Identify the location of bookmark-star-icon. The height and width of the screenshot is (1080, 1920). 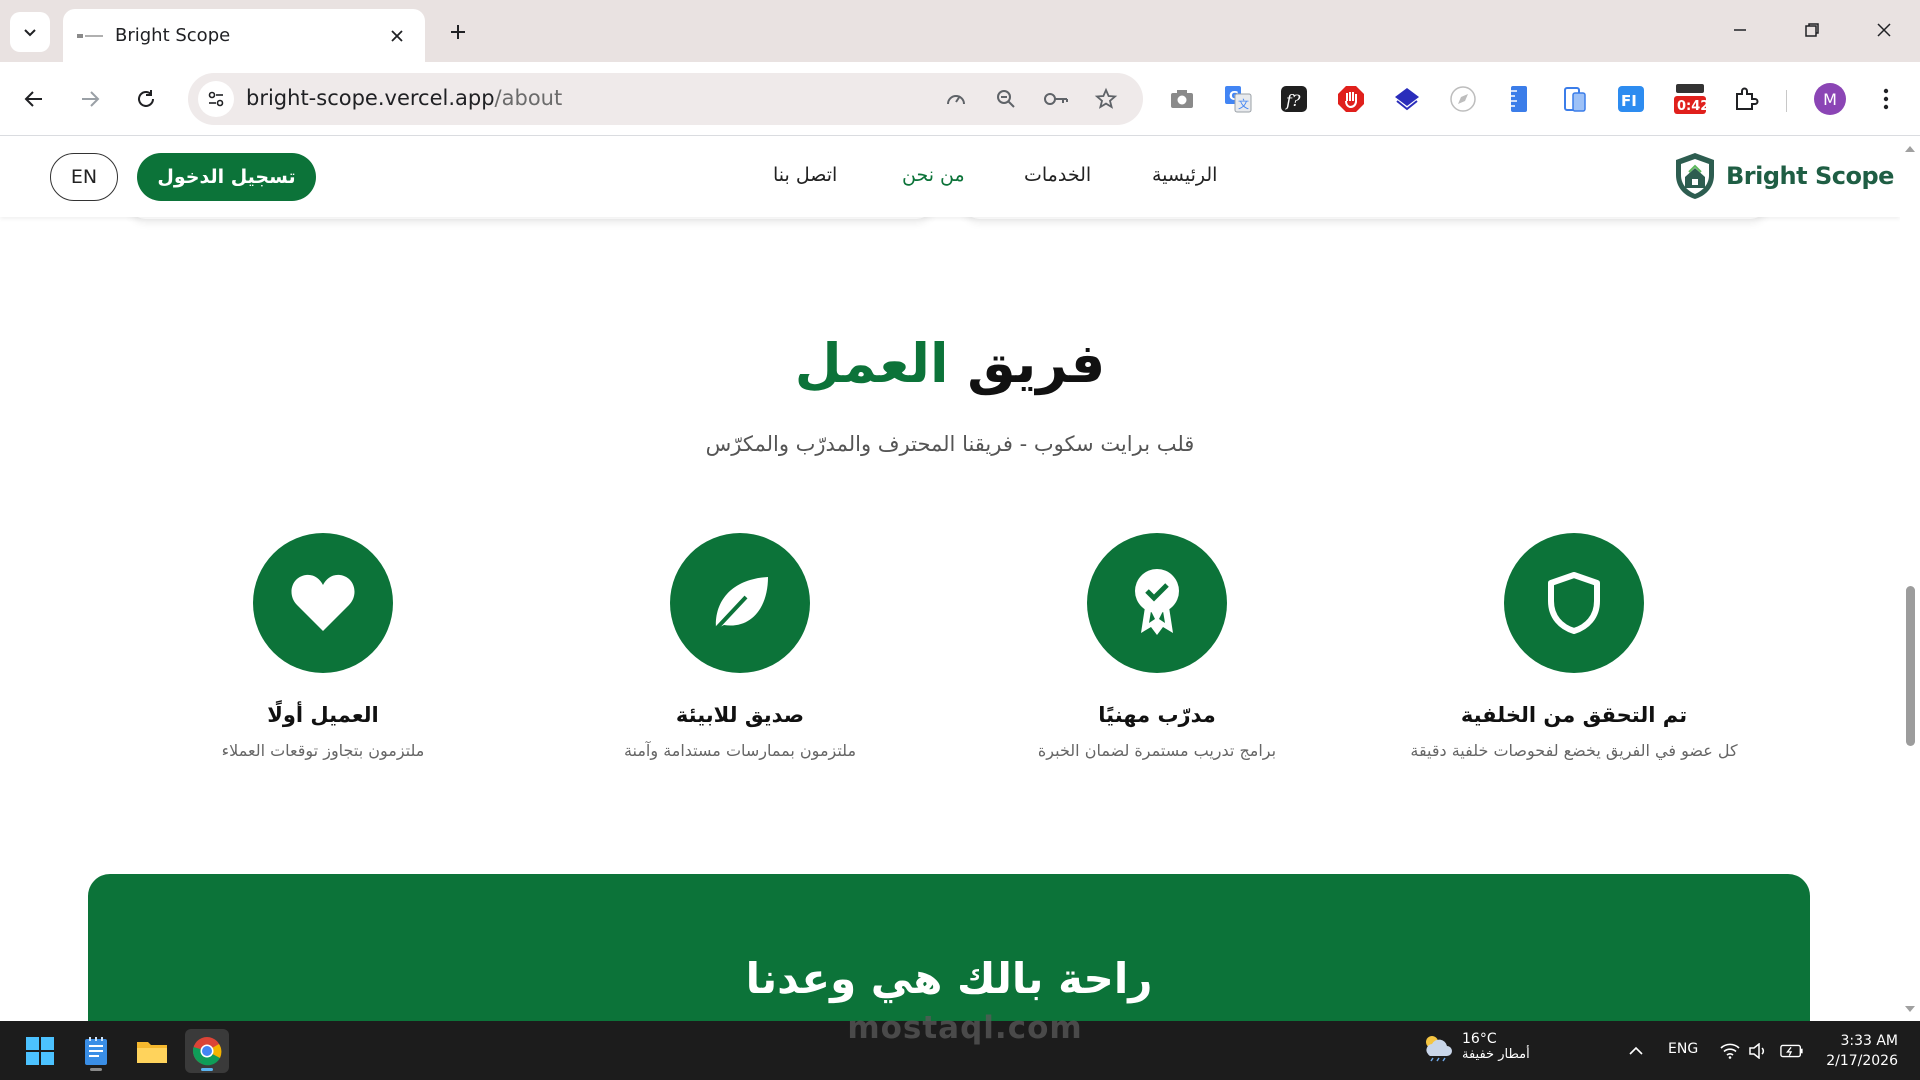
(1106, 99).